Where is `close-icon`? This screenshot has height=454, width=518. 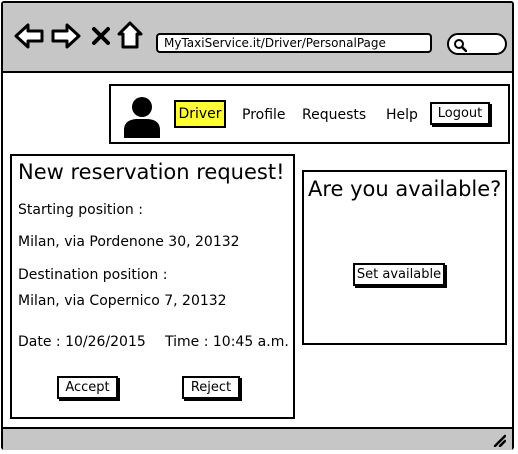 close-icon is located at coordinates (101, 38).